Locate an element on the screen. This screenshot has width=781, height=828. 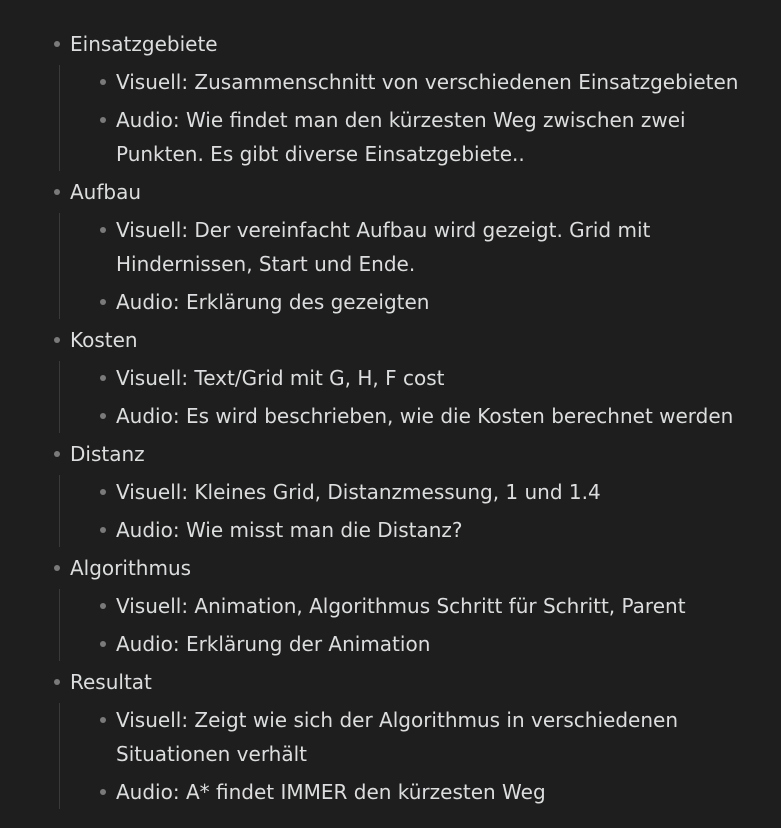
section-heading: Resultat is located at coordinates (402, 682).